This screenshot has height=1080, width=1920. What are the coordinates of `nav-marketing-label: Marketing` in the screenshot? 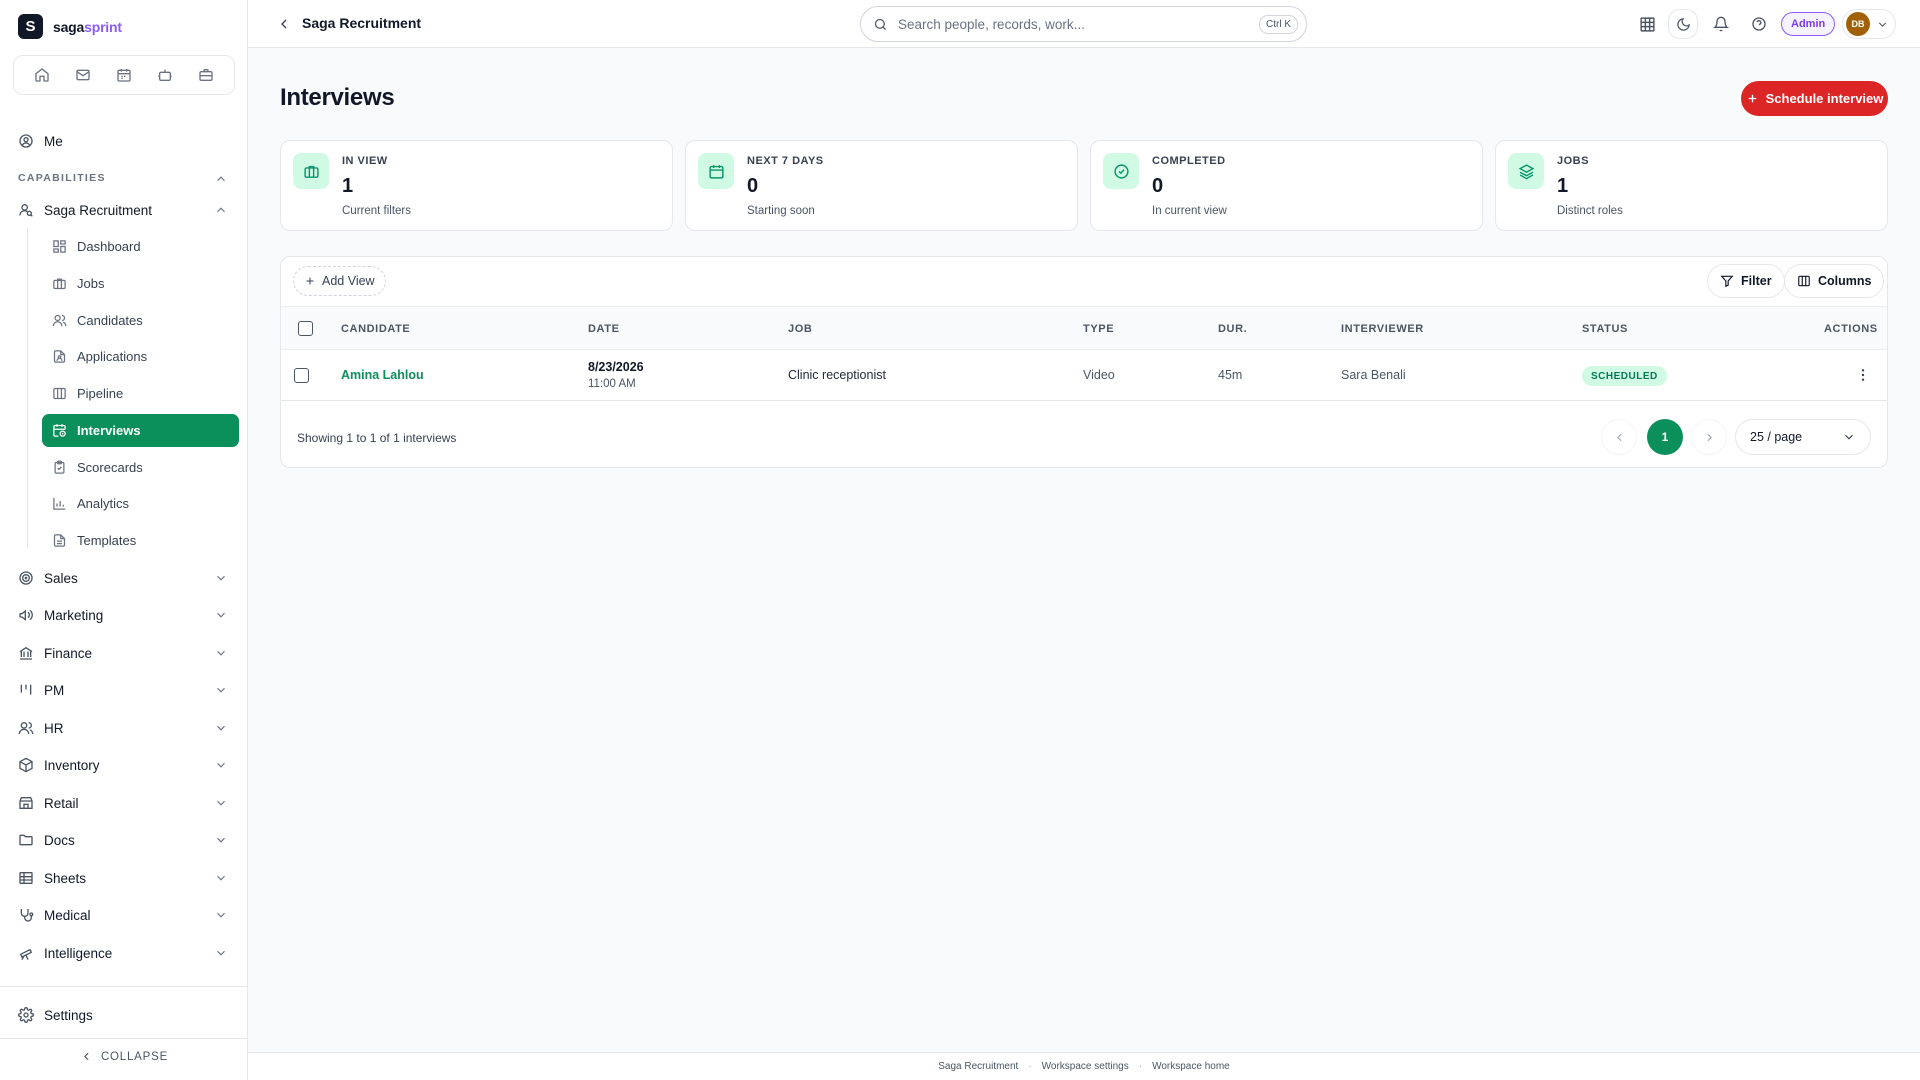 It's located at (74, 615).